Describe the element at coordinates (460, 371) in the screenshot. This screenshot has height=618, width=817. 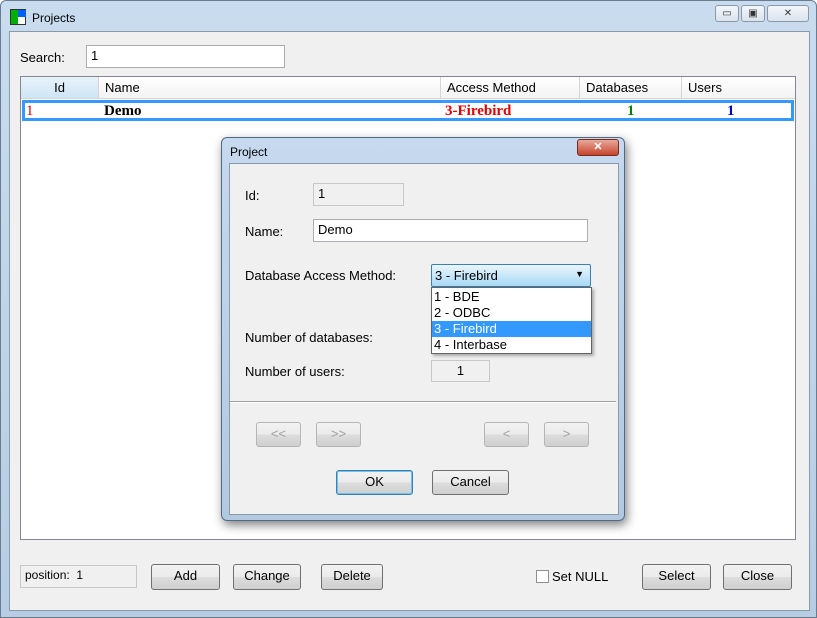
I see `users-field: 1` at that location.